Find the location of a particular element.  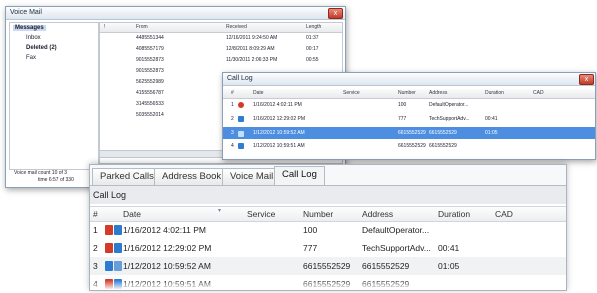

voicemail-count: Voice mail count 10 of 3 is located at coordinates (41, 173).